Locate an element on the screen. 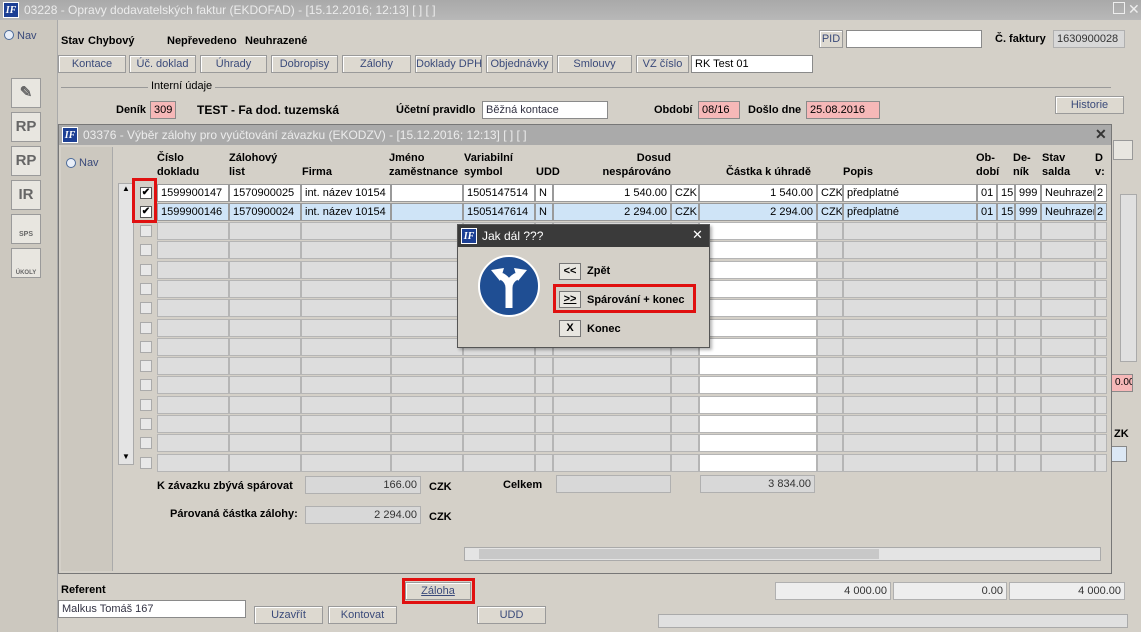 This screenshot has width=1141, height=632. objednavky-button: Objednávky is located at coordinates (519, 64).